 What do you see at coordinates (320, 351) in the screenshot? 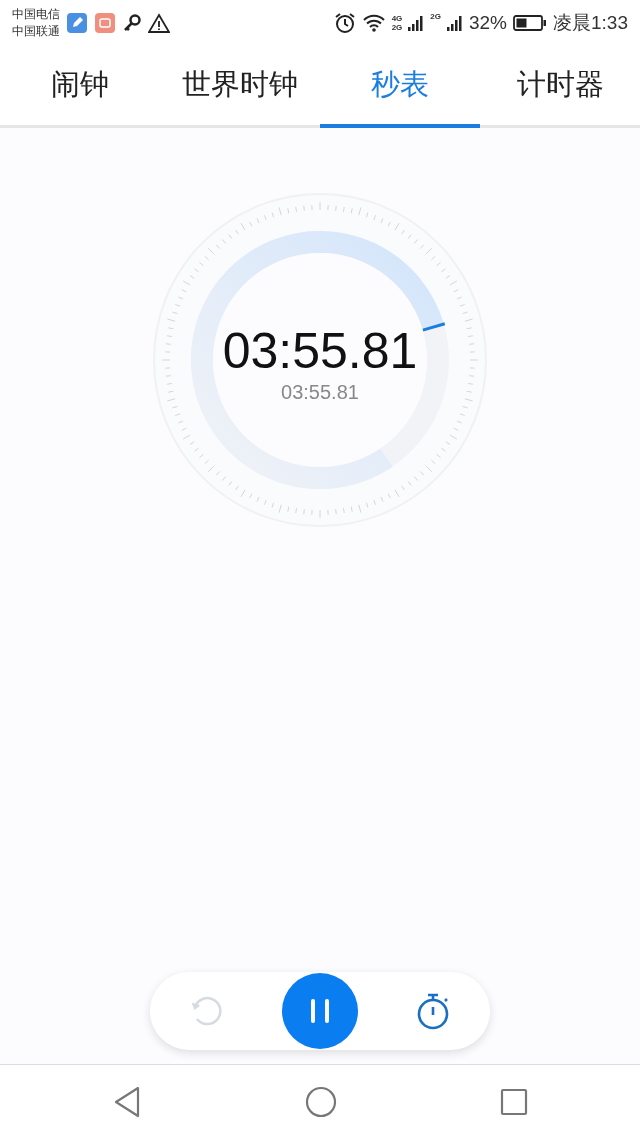
I see `elapsed-time: 03:55.81` at bounding box center [320, 351].